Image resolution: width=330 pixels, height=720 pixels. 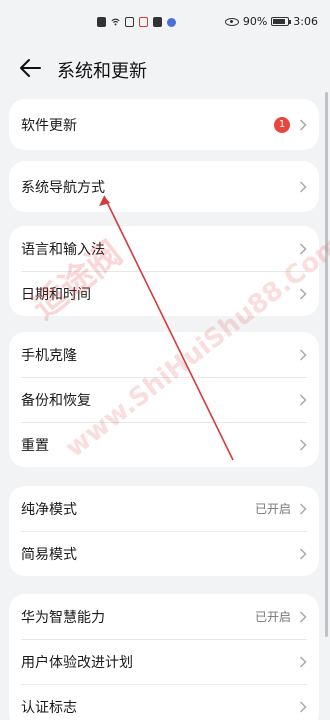 I want to click on row-date-time: 日期和时间, so click(x=164, y=293).